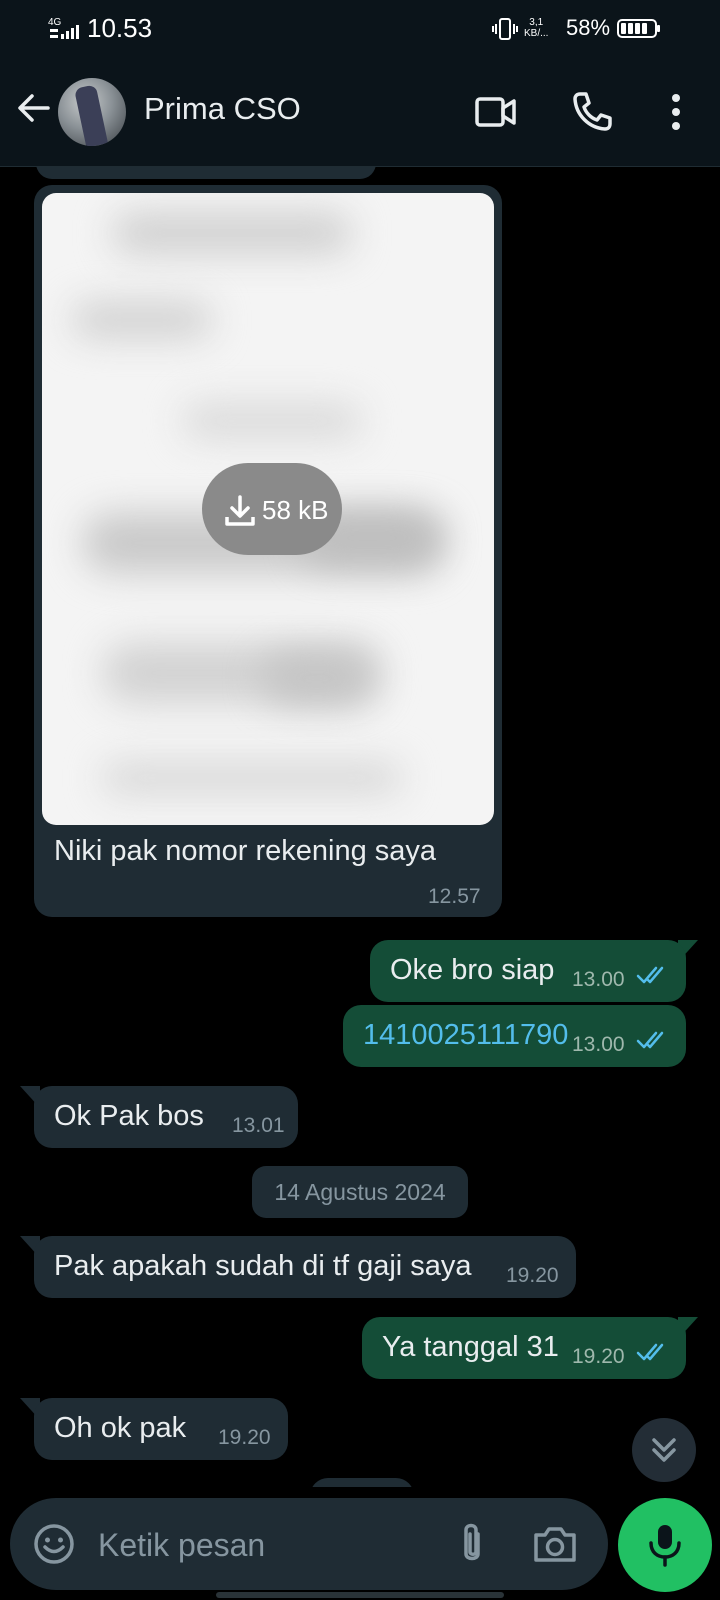  What do you see at coordinates (55, 22) in the screenshot?
I see `network-type: 4G` at bounding box center [55, 22].